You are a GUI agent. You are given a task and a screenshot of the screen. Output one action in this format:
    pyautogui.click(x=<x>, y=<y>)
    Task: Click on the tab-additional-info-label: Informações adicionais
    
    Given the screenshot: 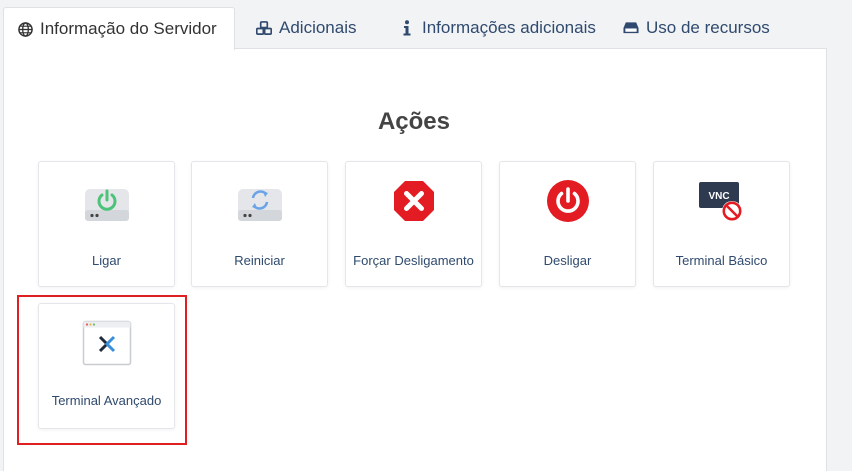 What is the action you would take?
    pyautogui.click(x=509, y=27)
    